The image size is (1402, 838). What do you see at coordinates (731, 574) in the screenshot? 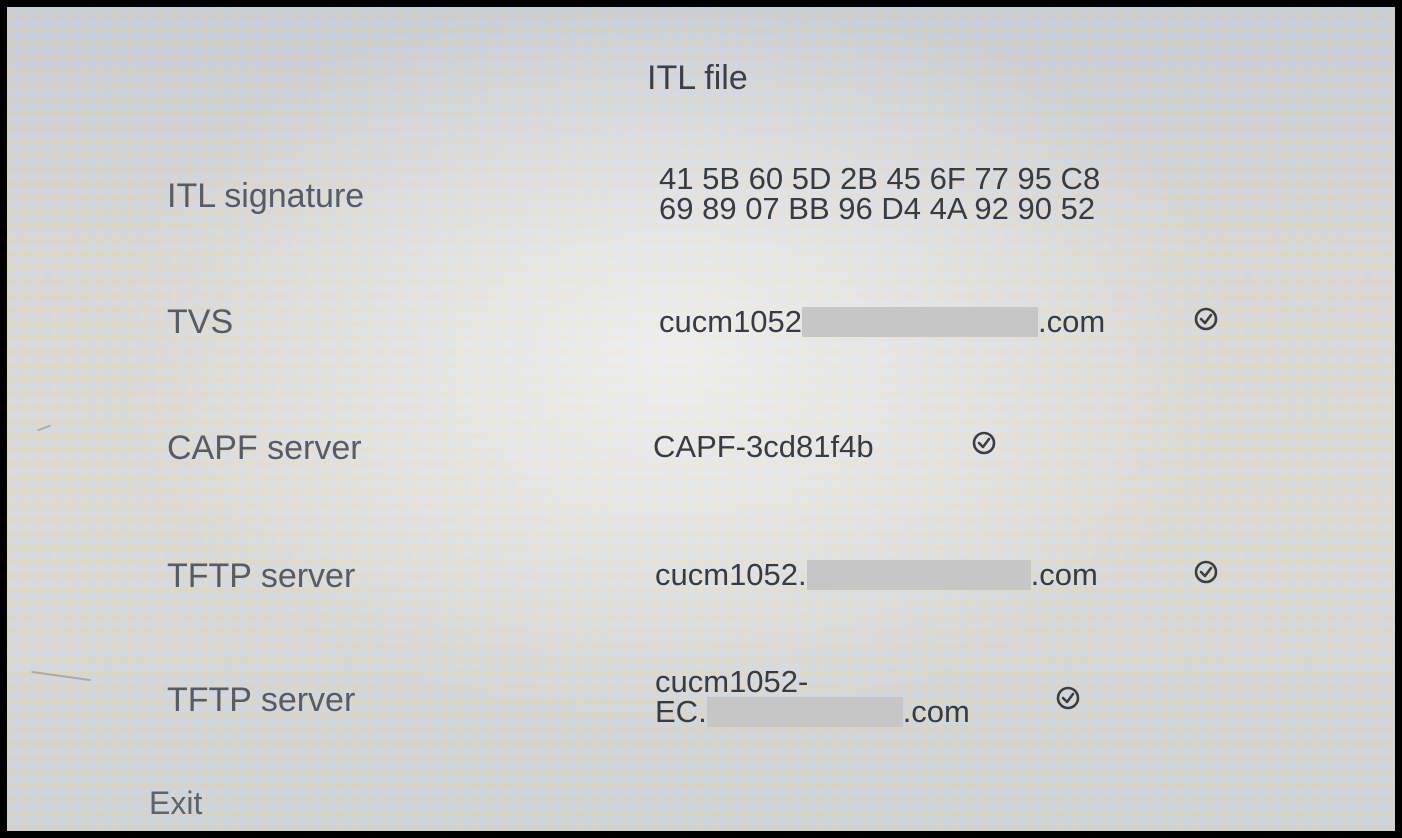
I see `tftp-host-prefix: cucm1052.` at bounding box center [731, 574].